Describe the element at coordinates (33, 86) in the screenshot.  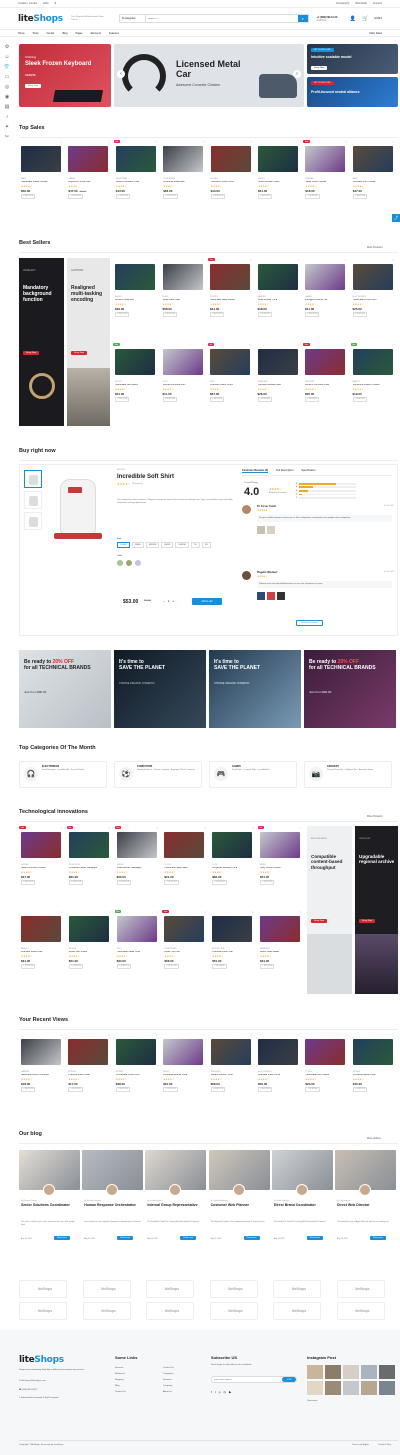
I see `banner-1-shop-button: Shop Now` at that location.